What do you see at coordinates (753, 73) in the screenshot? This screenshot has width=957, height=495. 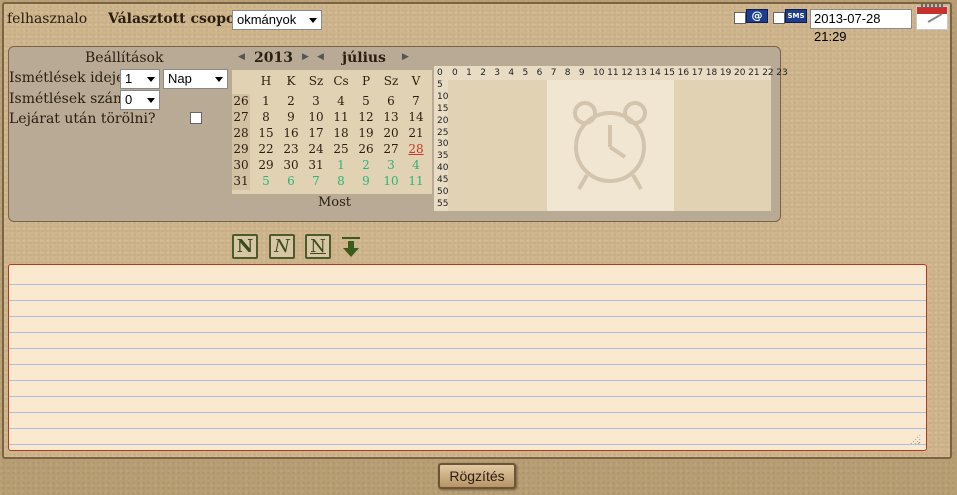 I see `hour-cell: 21` at bounding box center [753, 73].